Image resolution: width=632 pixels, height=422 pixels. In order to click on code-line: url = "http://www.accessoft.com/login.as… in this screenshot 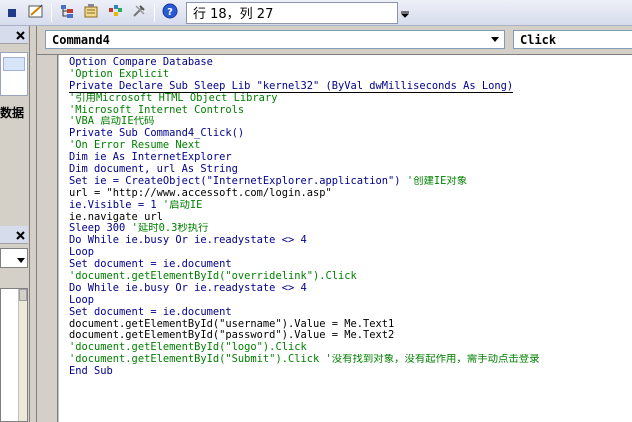, I will do `click(349, 194)`.